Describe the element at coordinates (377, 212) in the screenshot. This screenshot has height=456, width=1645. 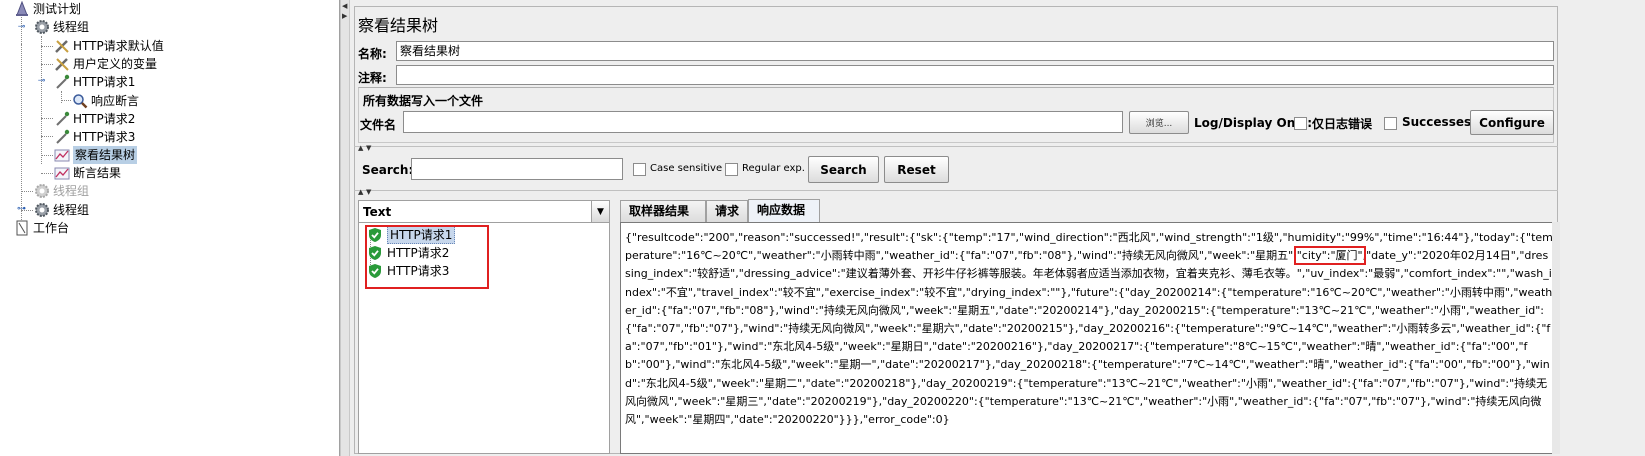
I see `renderer-value: Text` at that location.